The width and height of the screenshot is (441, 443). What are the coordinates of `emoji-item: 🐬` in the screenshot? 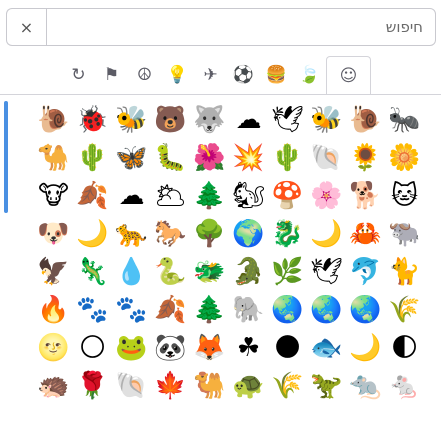 It's located at (365, 272).